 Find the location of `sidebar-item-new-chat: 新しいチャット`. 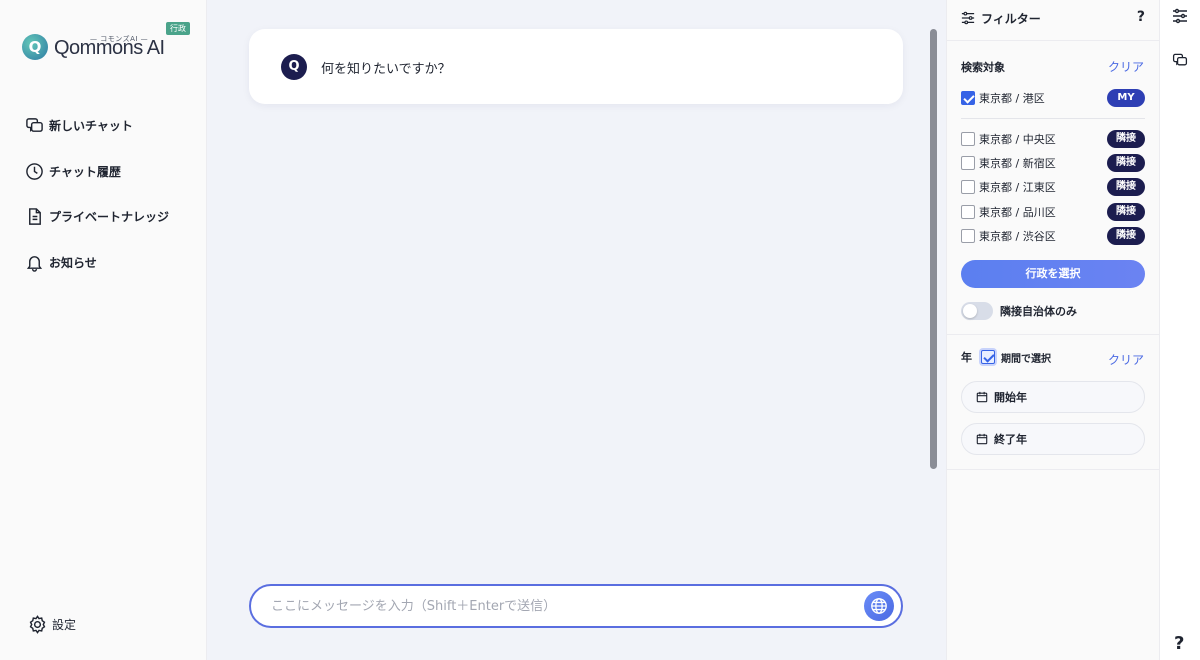

sidebar-item-new-chat: 新しいチャット is located at coordinates (79, 125).